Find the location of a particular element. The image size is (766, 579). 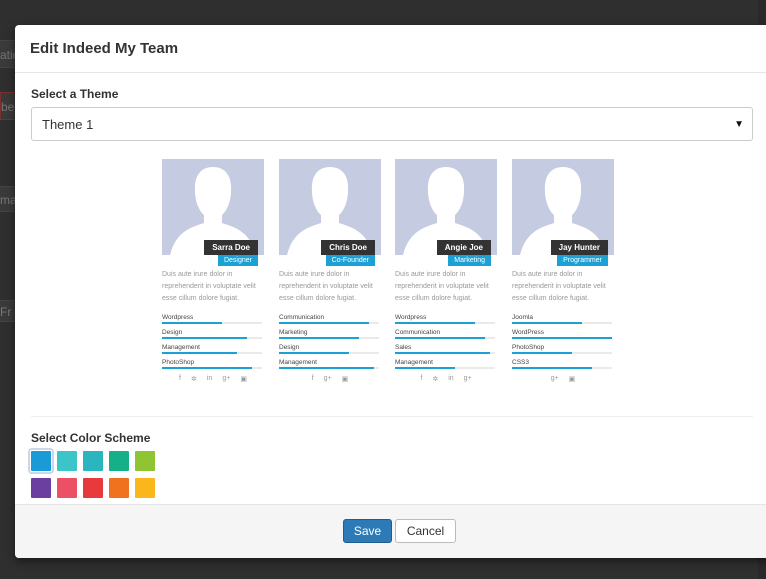

social-links: f ✲ in g+ ▣ is located at coordinates (213, 379).